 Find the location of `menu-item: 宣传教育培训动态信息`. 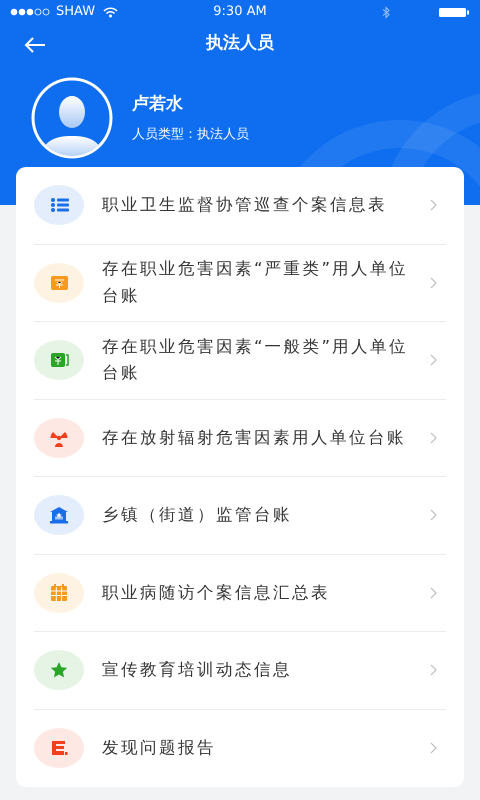

menu-item: 宣传教育培训动态信息 is located at coordinates (240, 671).